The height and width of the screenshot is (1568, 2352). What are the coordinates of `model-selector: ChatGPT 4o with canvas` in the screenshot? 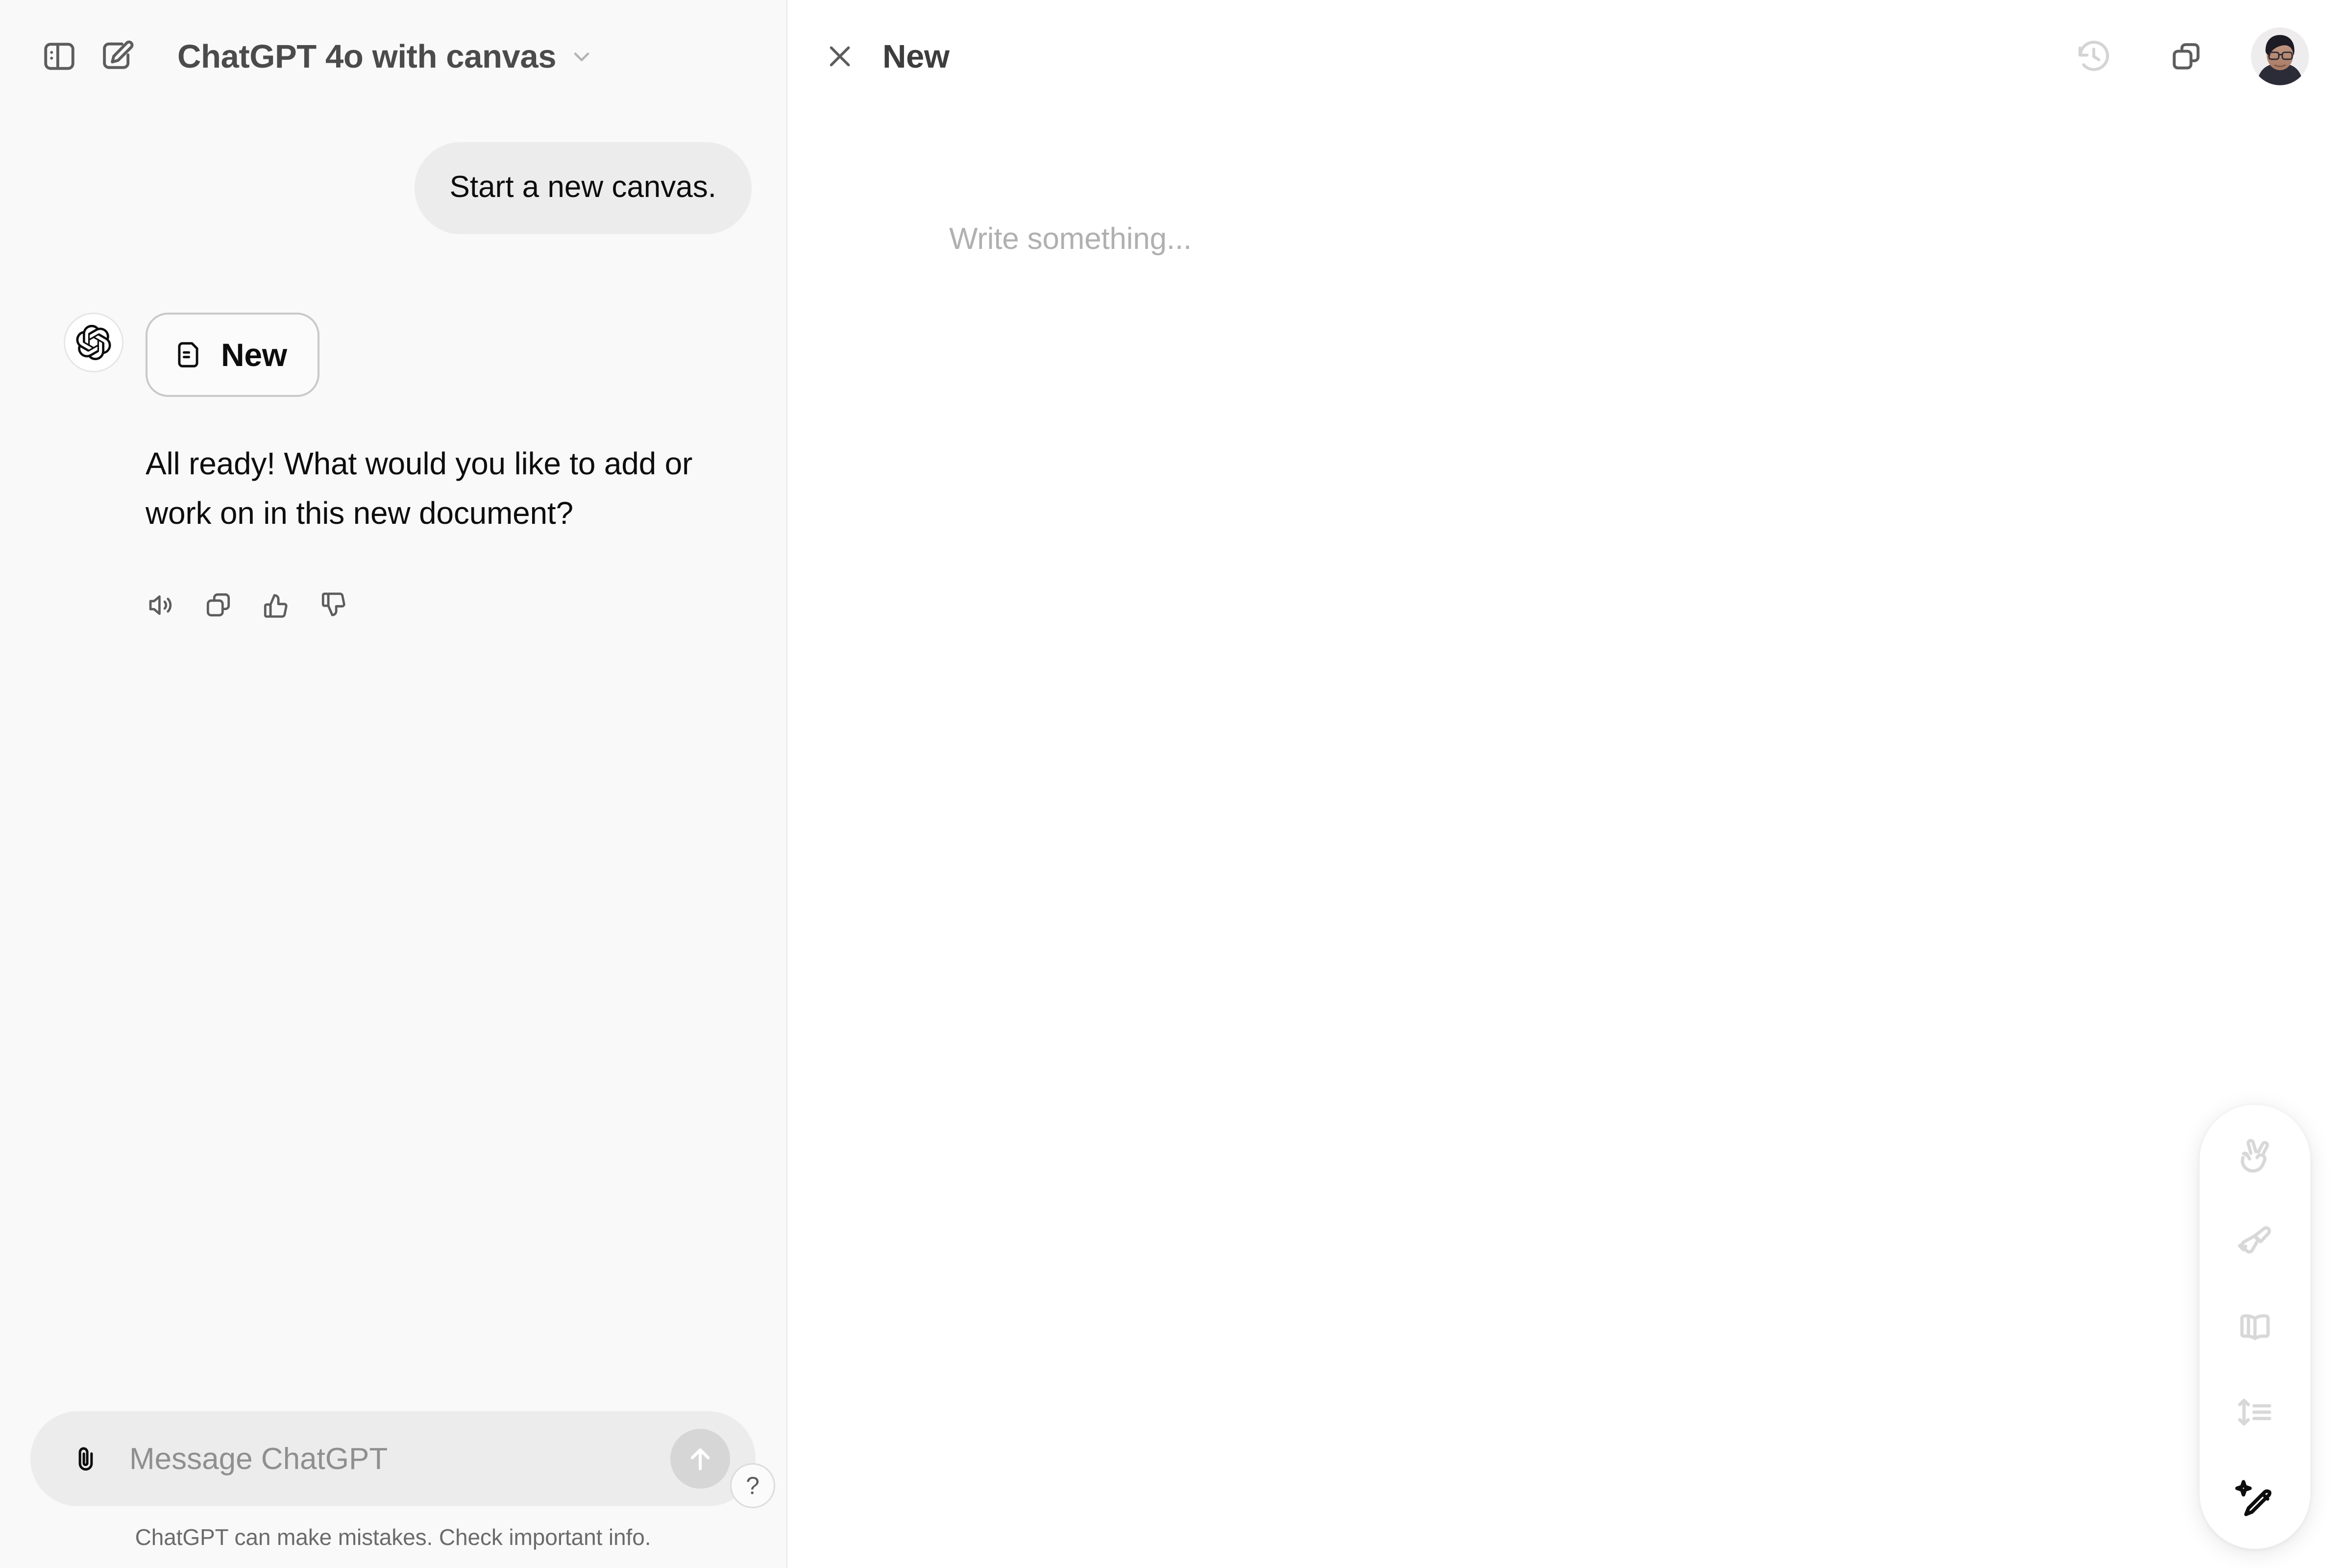 It's located at (386, 56).